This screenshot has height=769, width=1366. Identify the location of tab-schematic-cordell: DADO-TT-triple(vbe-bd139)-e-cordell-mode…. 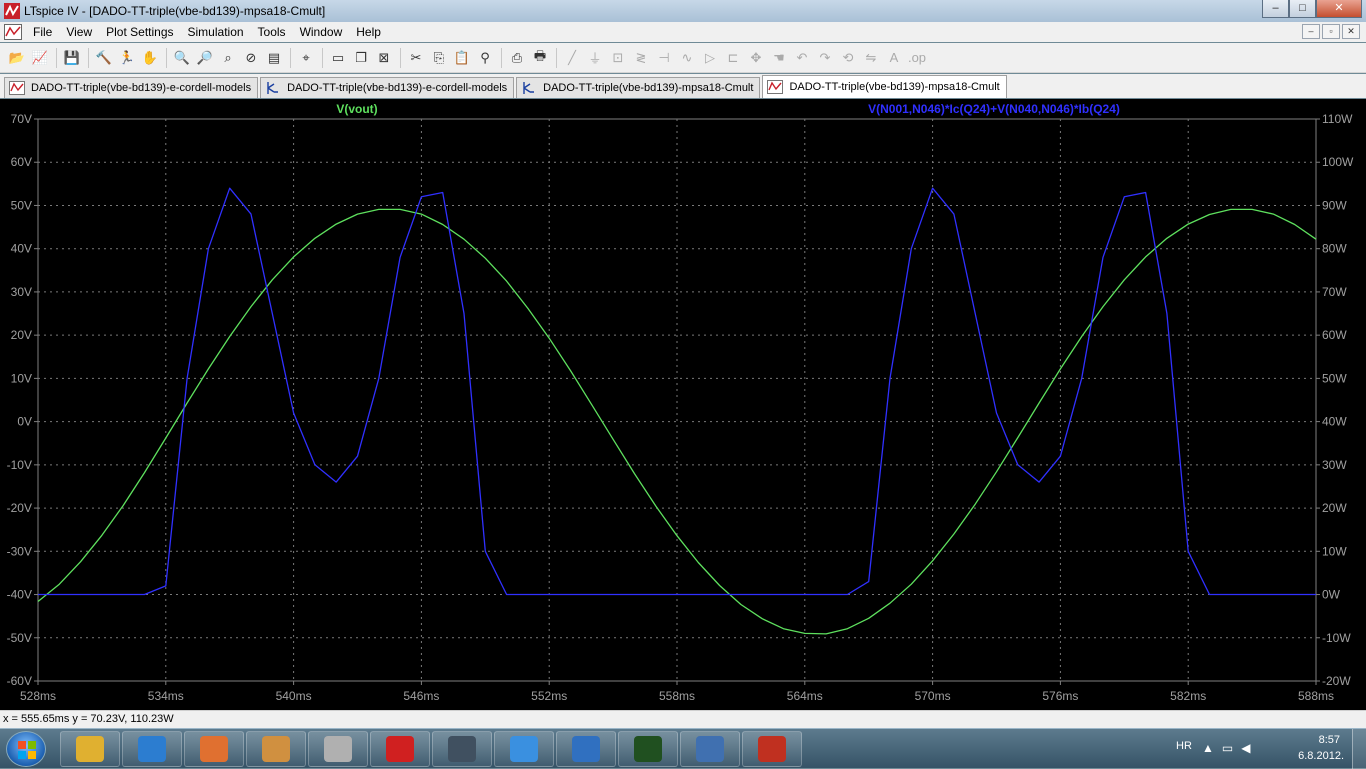
(387, 87).